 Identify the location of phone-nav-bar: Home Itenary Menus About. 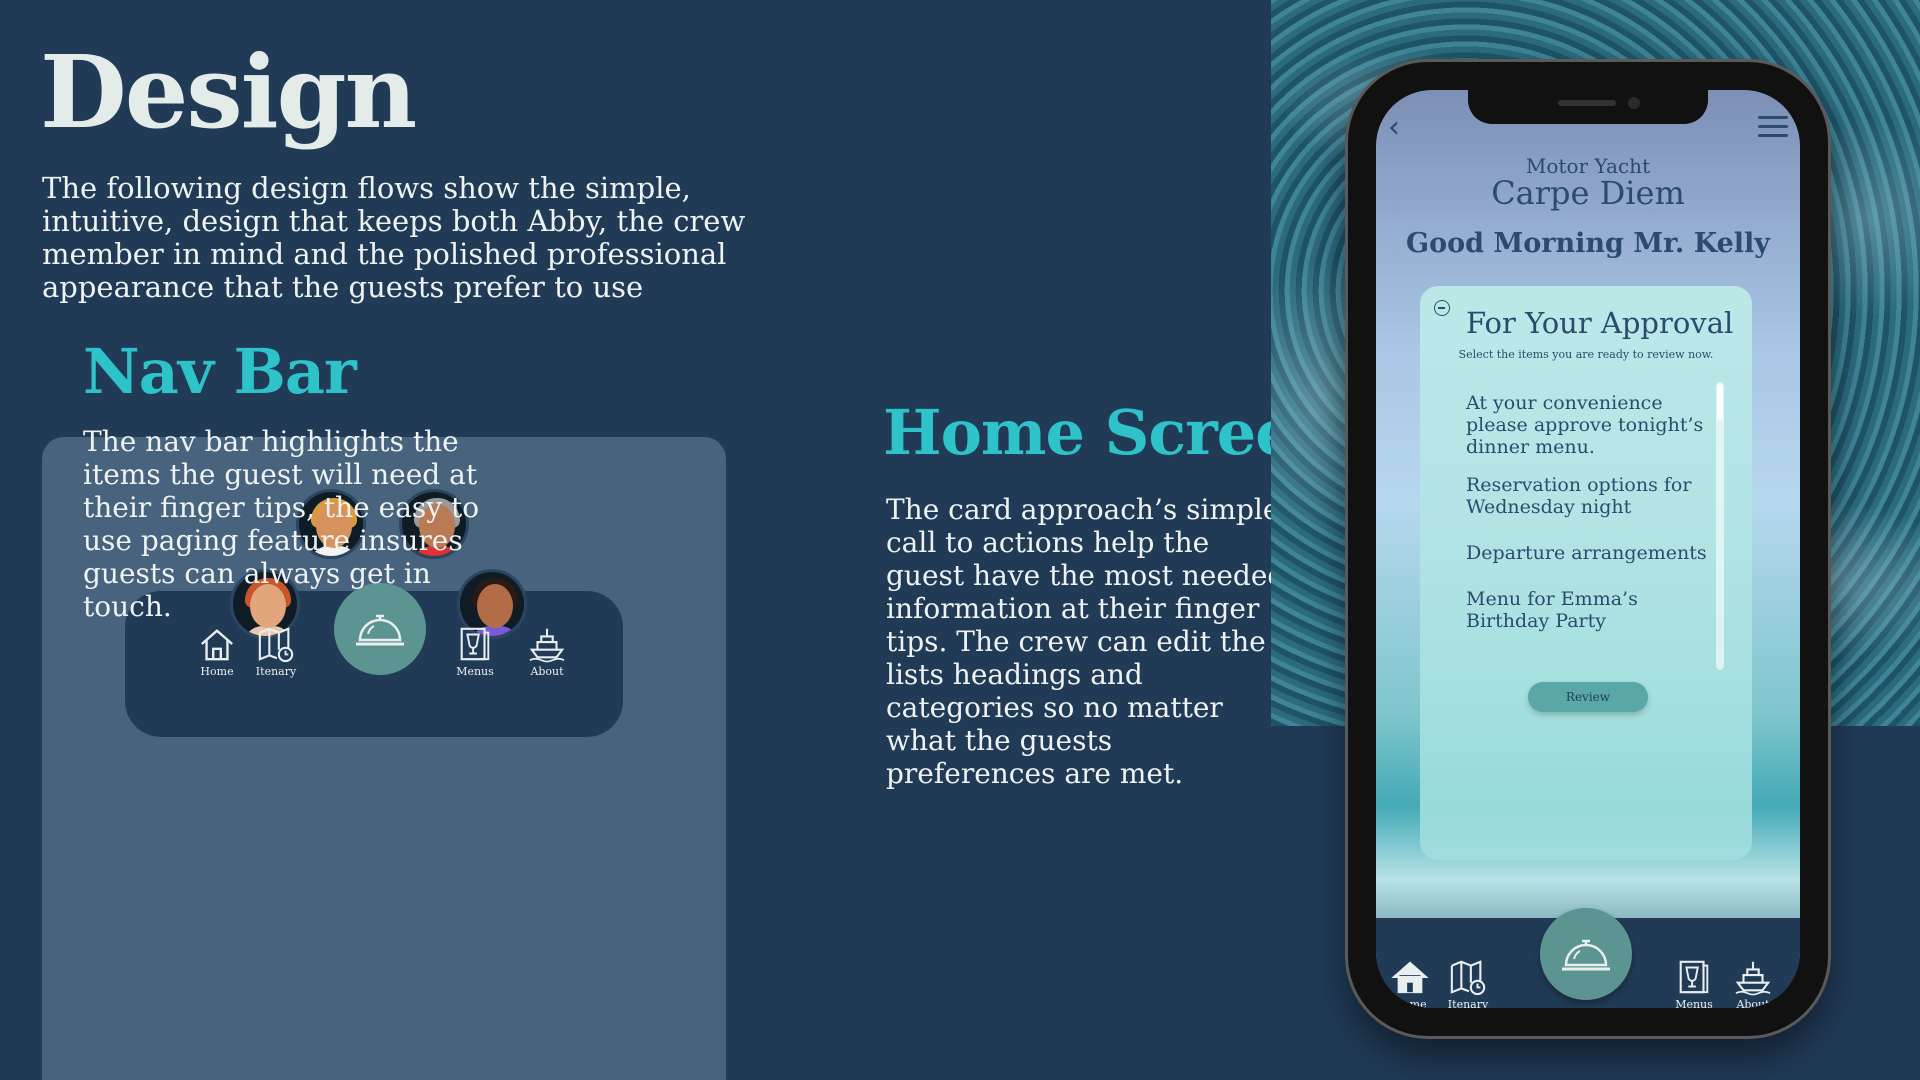
(1588, 958).